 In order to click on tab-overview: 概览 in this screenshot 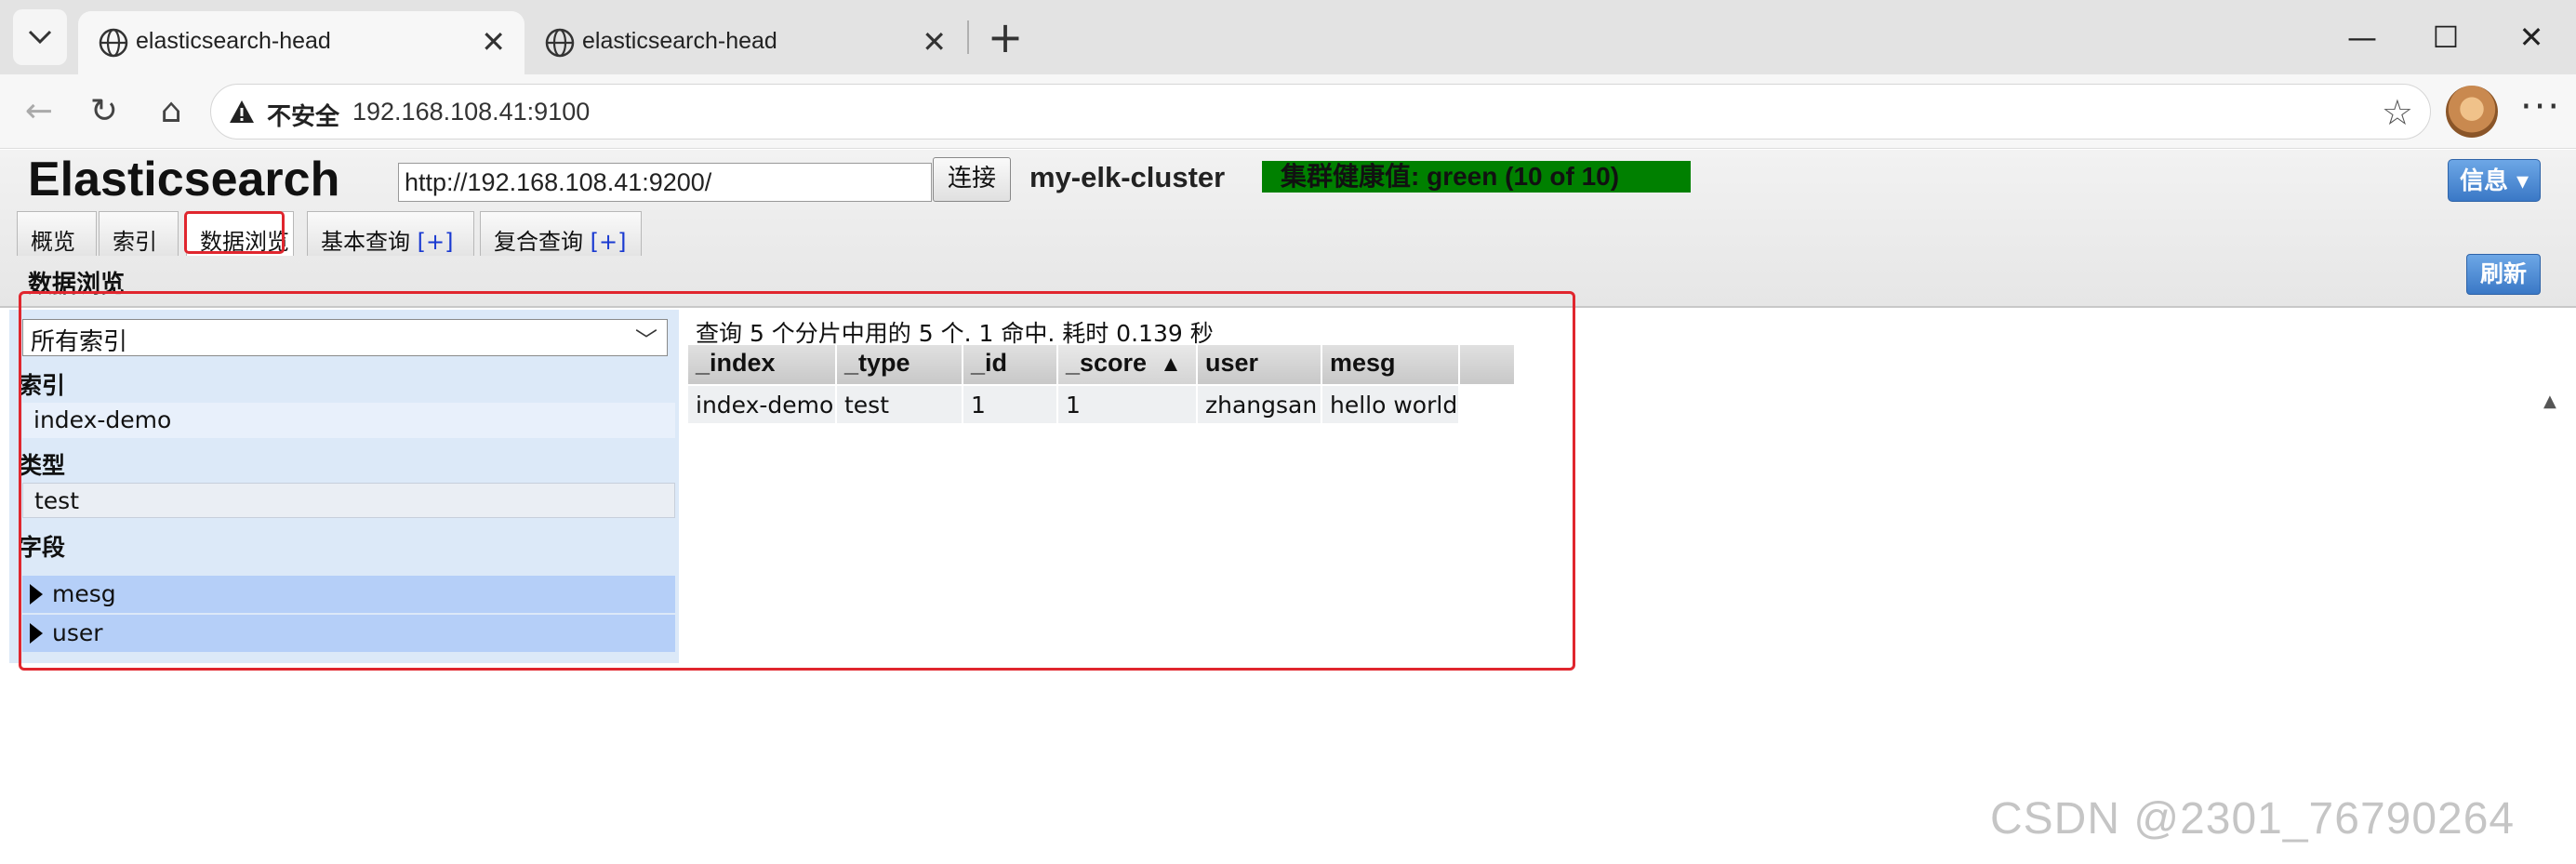, I will do `click(57, 233)`.